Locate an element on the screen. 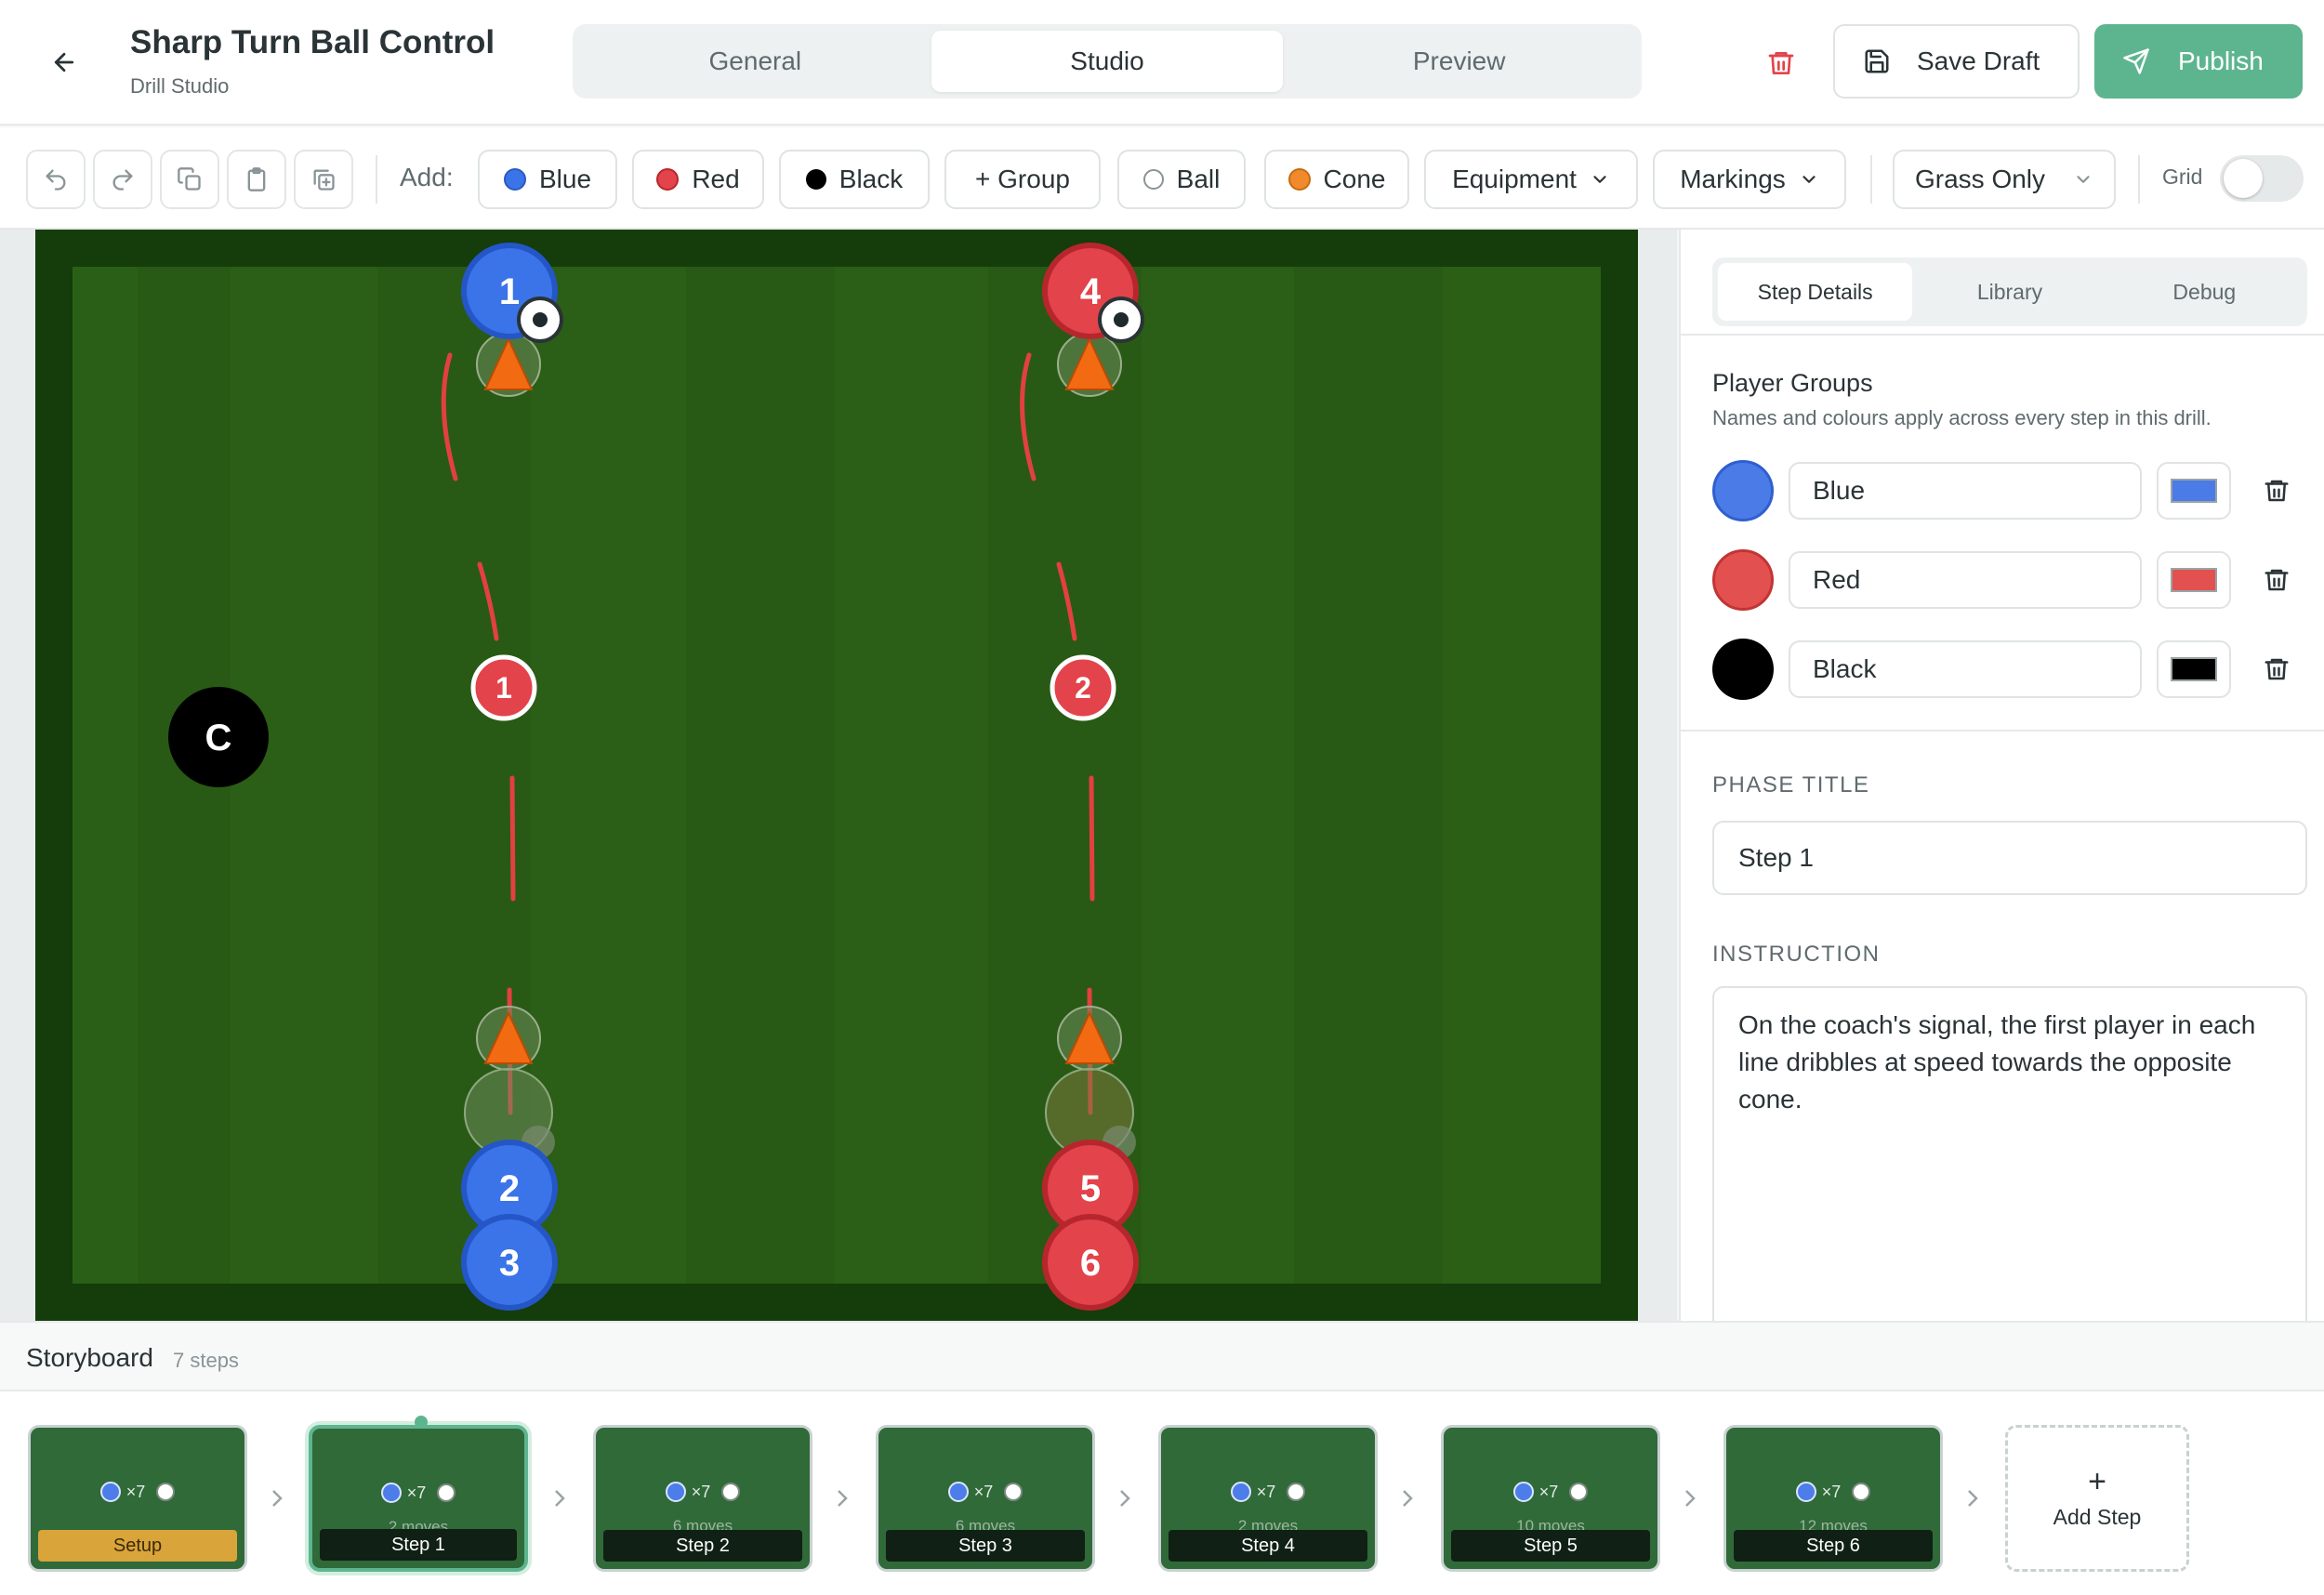 Image resolution: width=2324 pixels, height=1595 pixels. duplicate-button is located at coordinates (323, 179).